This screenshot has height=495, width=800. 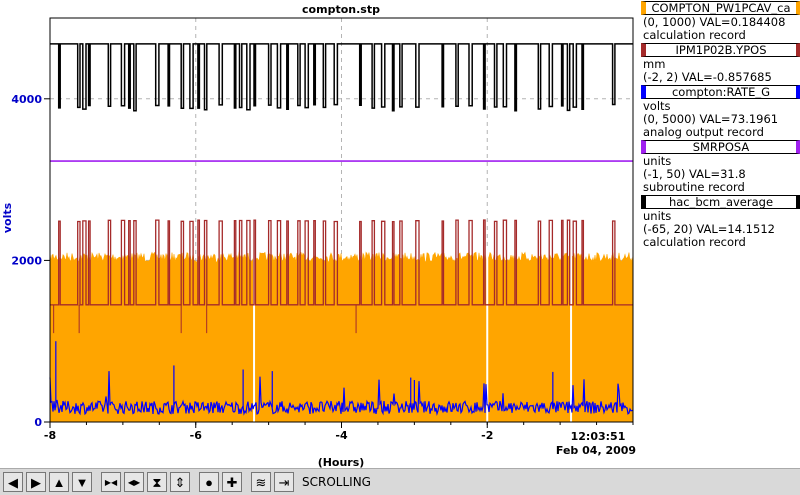 I want to click on legend-range-value: (-2, 2) VAL=-0.857685, so click(x=707, y=77).